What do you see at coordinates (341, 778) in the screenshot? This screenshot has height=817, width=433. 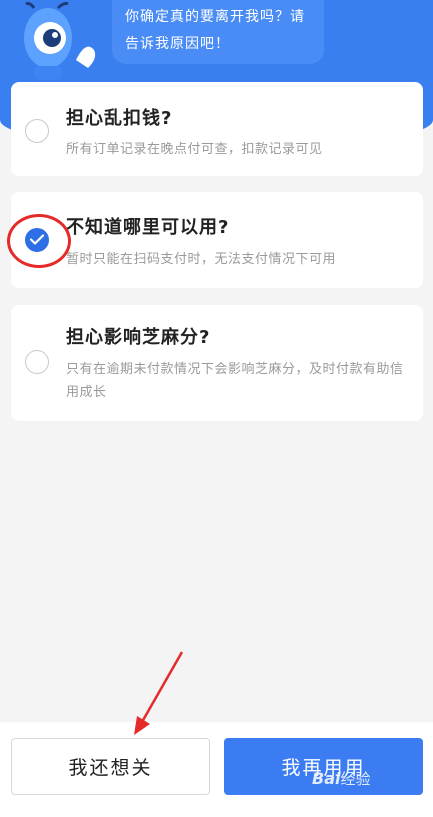 I see `watermark-logo: Bai经验` at bounding box center [341, 778].